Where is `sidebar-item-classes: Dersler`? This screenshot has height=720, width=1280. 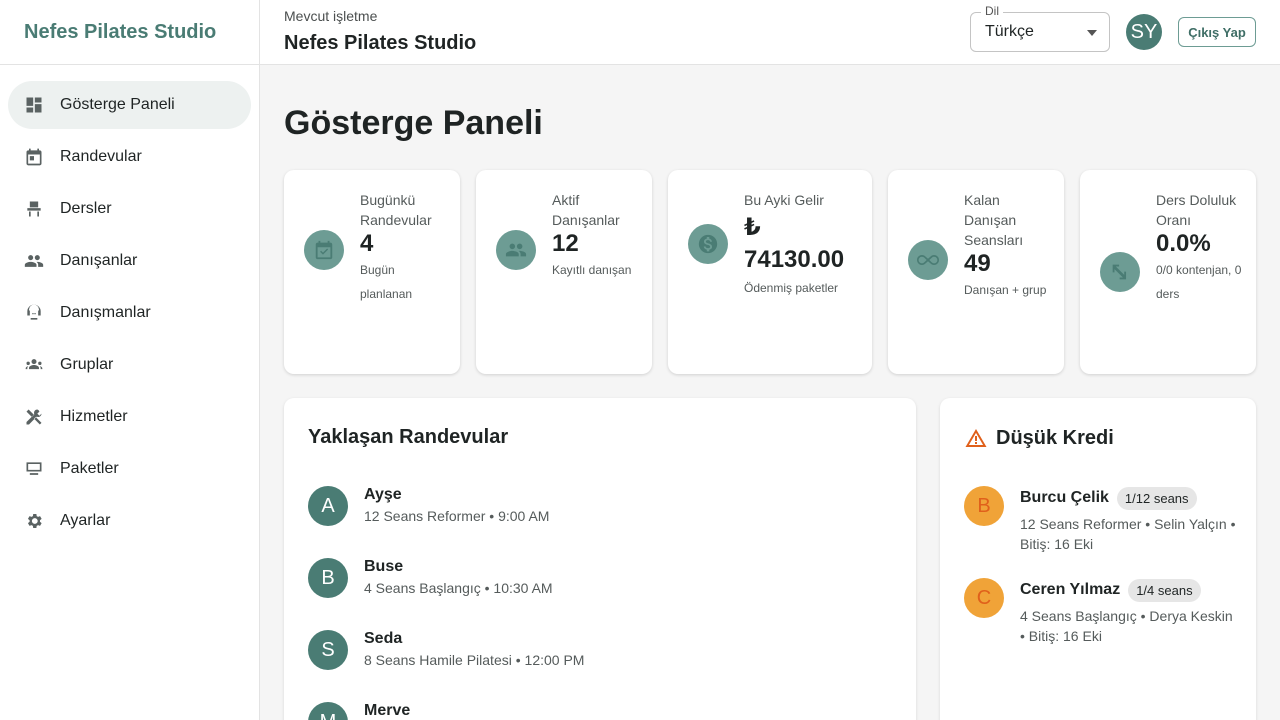 sidebar-item-classes: Dersler is located at coordinates (129, 209).